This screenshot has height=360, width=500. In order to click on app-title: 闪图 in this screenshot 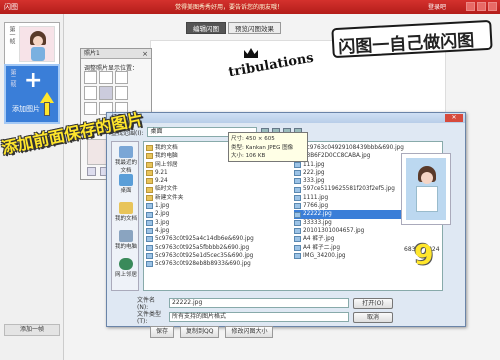, I will do `click(11, 7)`.